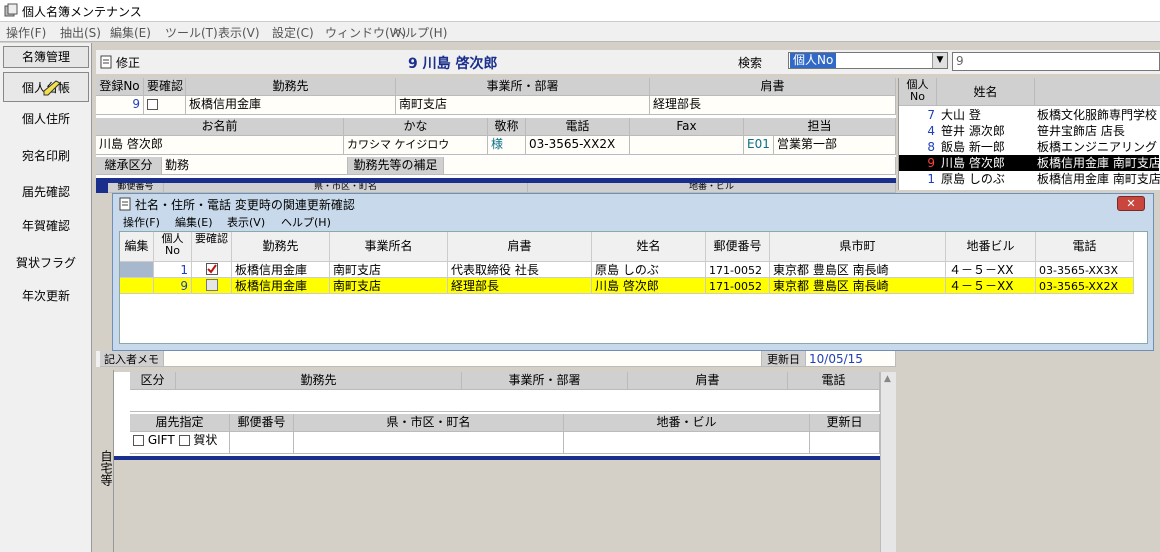  I want to click on home-side-tab: 自宅等, so click(105, 461).